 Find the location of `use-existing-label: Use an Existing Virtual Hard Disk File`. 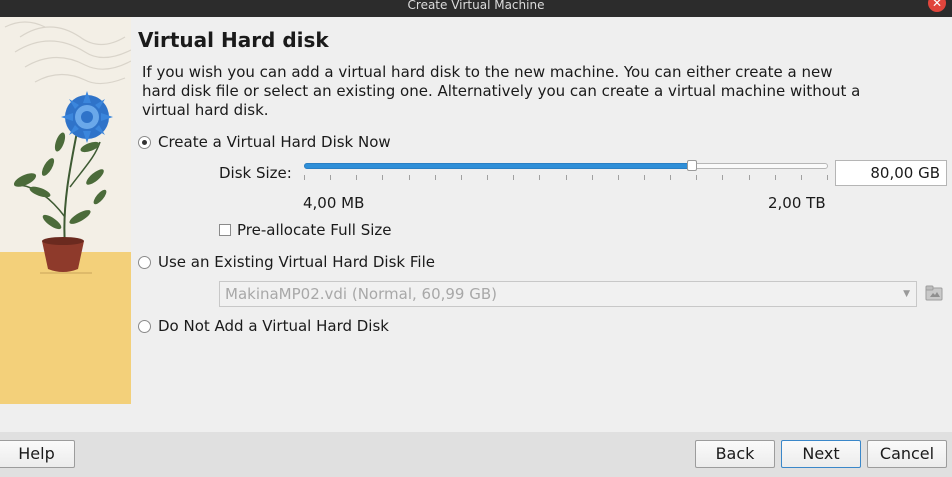

use-existing-label: Use an Existing Virtual Hard Disk File is located at coordinates (296, 262).